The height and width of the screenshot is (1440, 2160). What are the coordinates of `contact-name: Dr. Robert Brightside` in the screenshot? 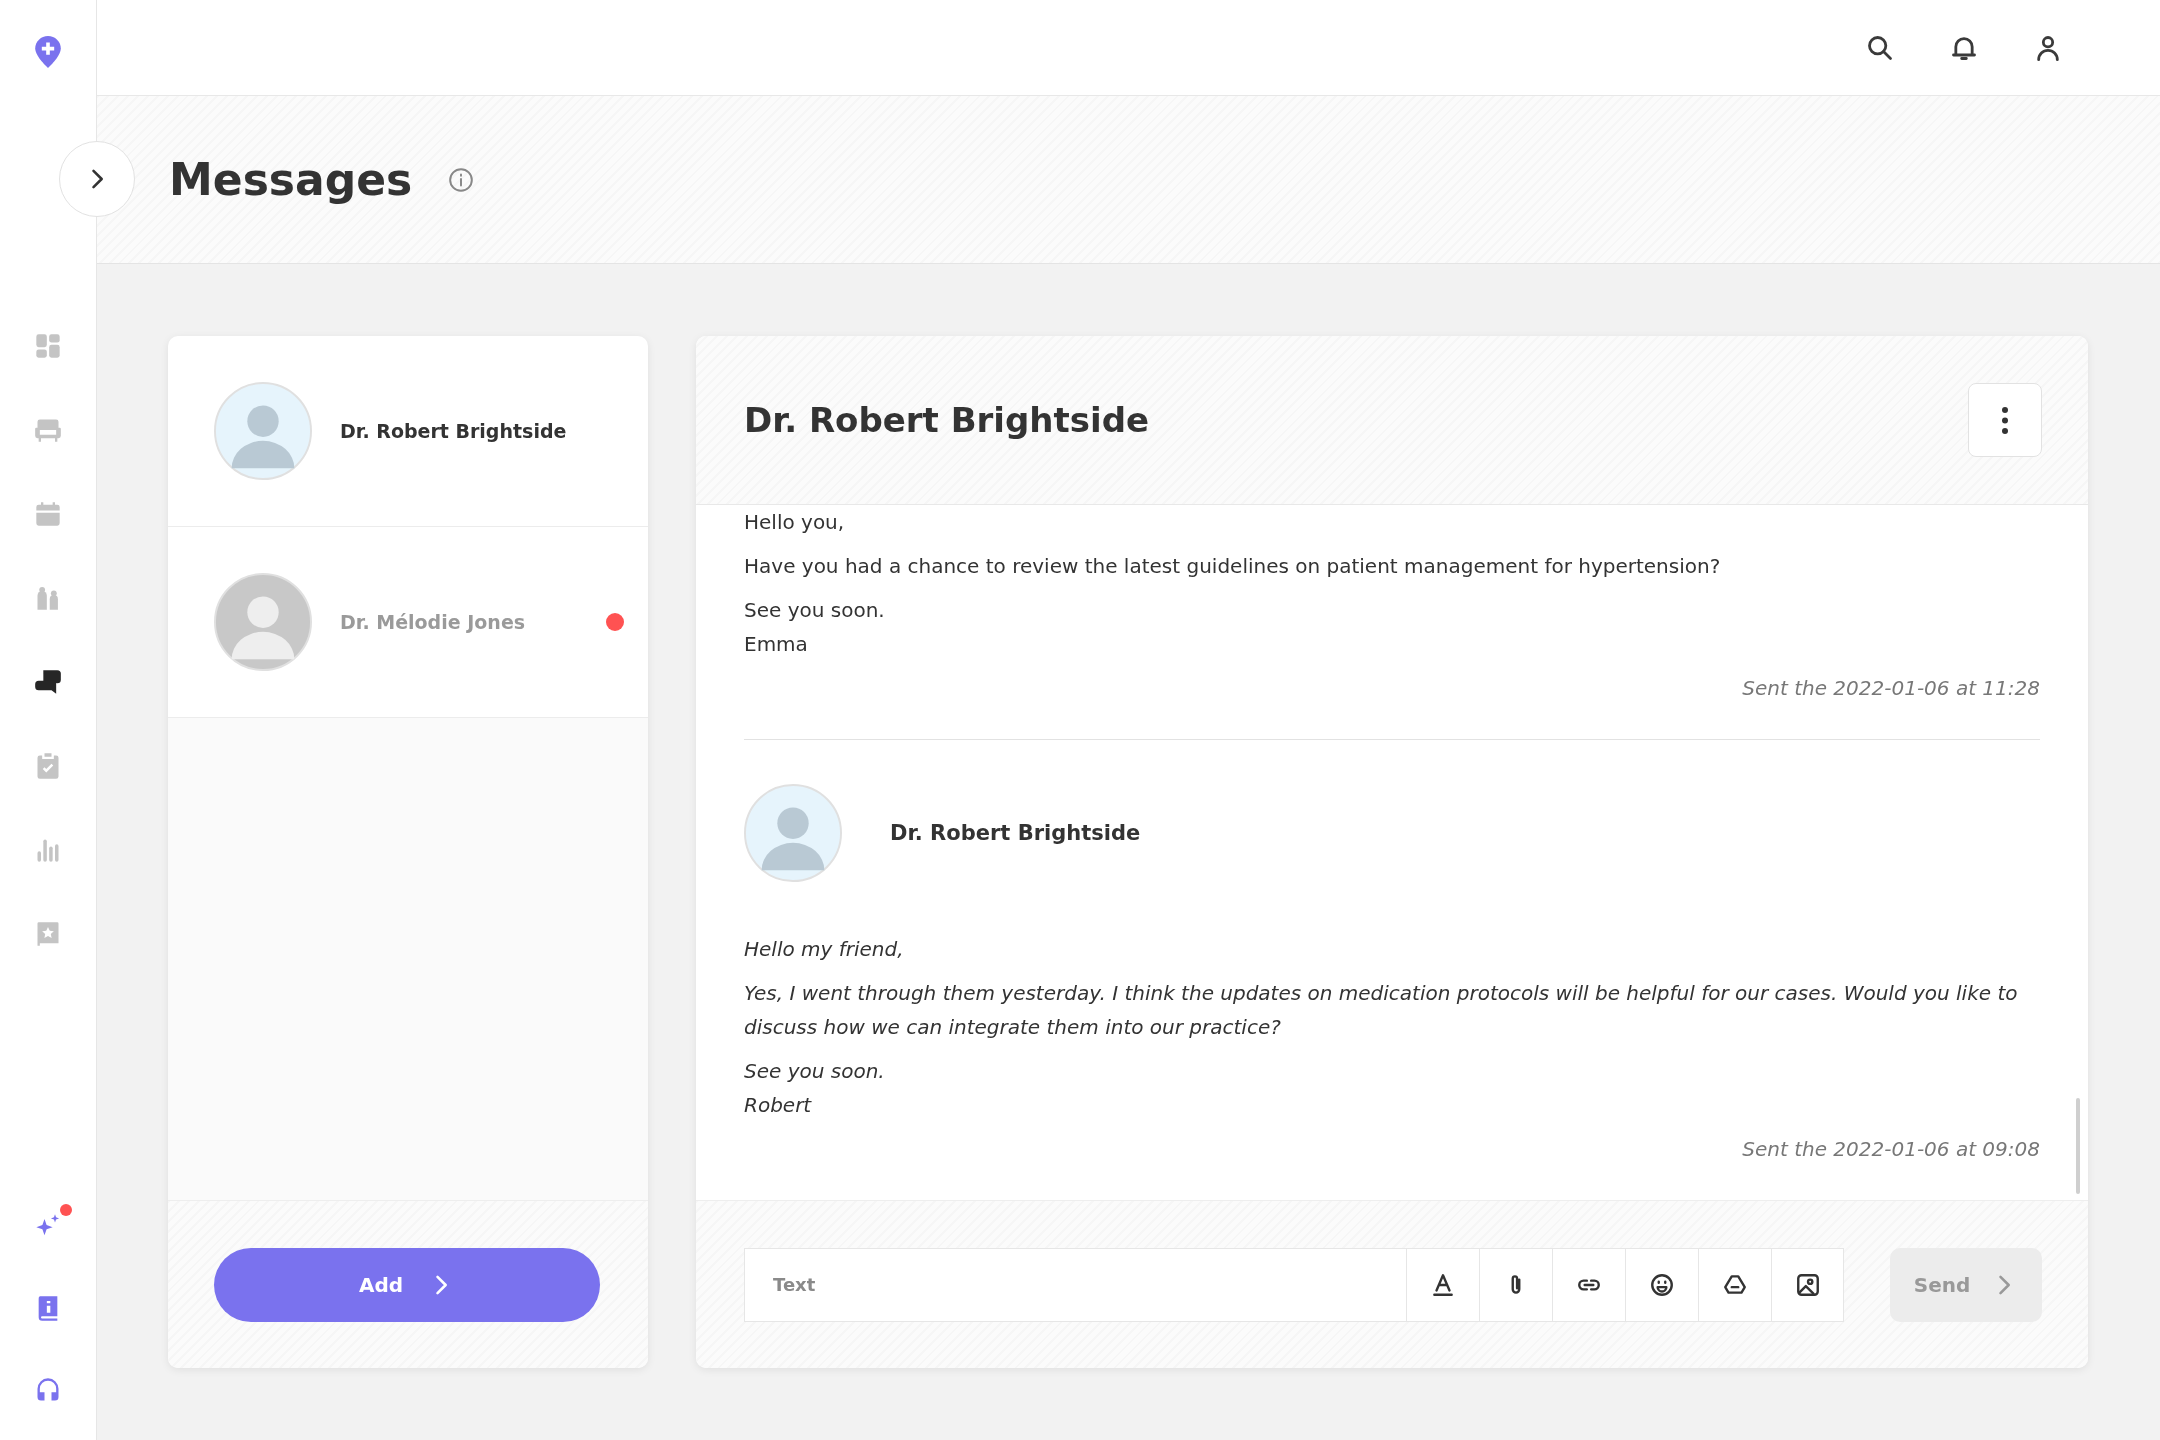 It's located at (453, 431).